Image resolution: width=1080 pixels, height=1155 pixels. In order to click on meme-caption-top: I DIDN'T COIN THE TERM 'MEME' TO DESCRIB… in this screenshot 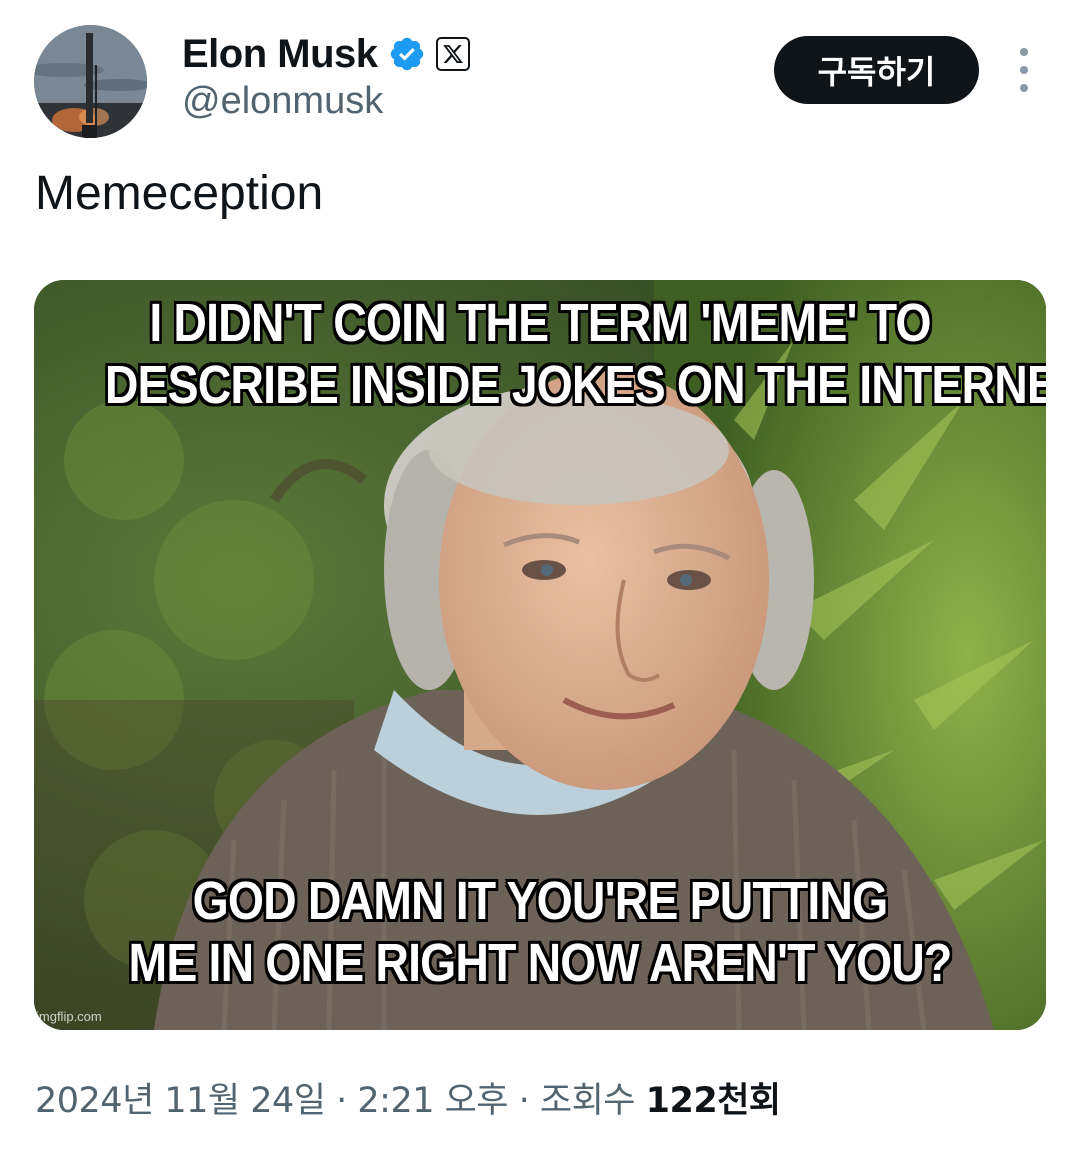, I will do `click(575, 354)`.